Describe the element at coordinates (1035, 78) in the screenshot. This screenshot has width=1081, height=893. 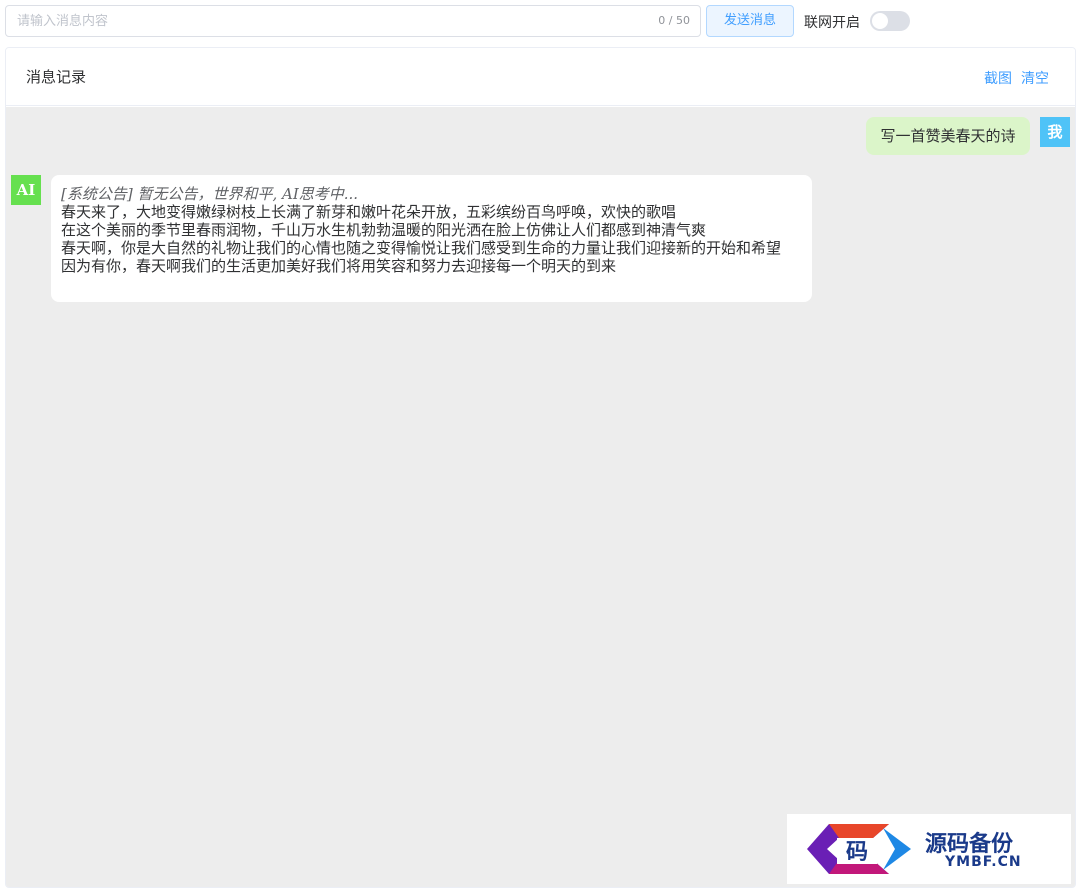
I see `clear-link: 清空` at that location.